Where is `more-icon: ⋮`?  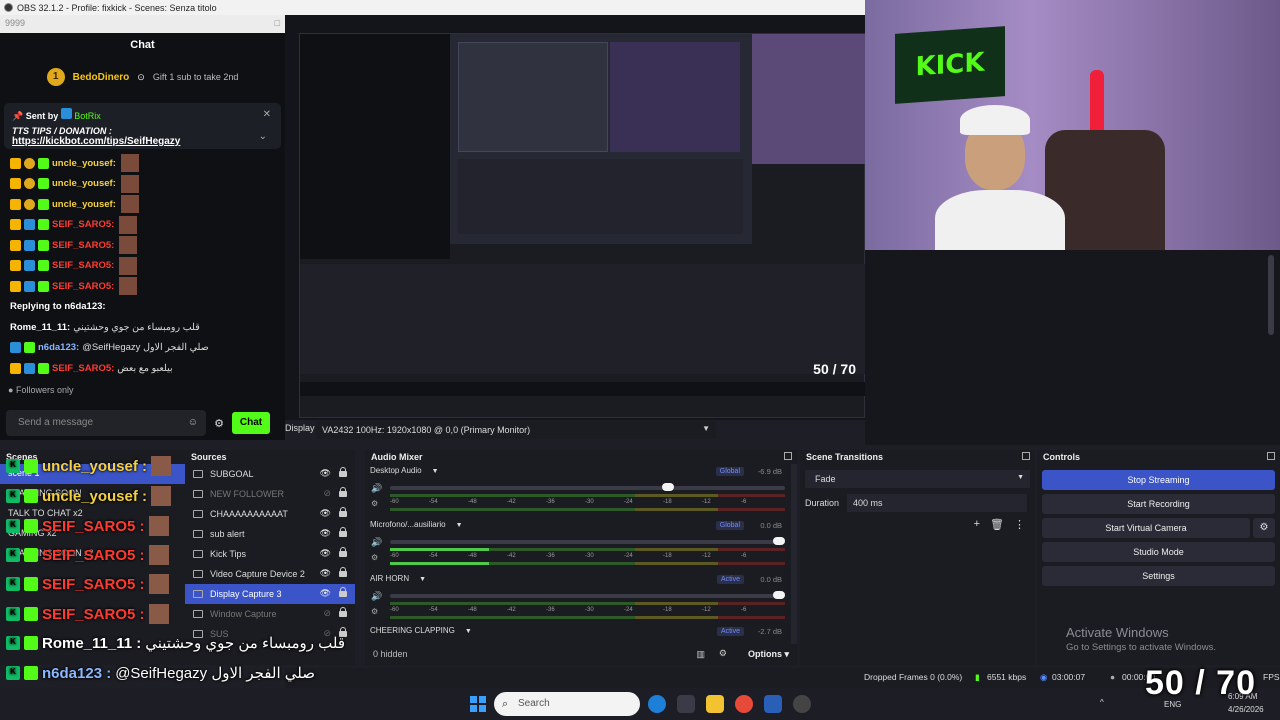
more-icon: ⋮ is located at coordinates (1019, 524).